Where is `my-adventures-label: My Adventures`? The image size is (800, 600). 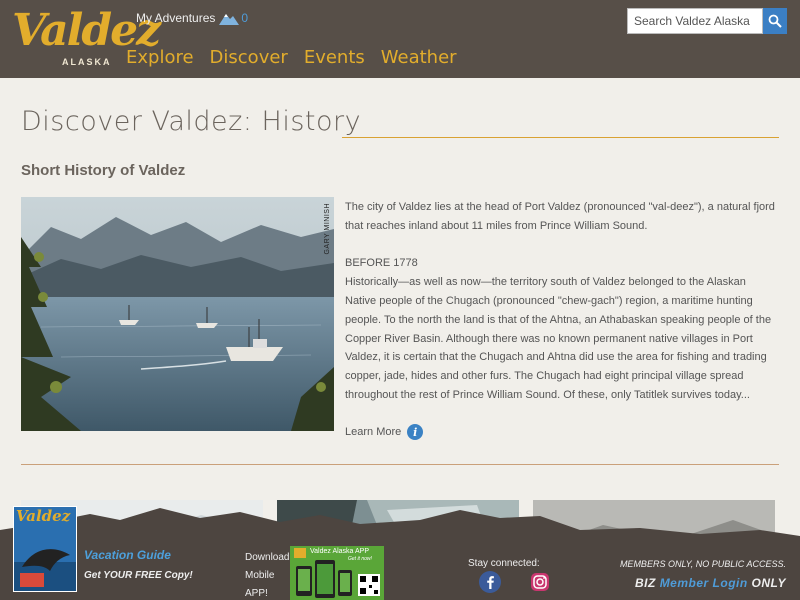
my-adventures-label: My Adventures is located at coordinates (176, 18).